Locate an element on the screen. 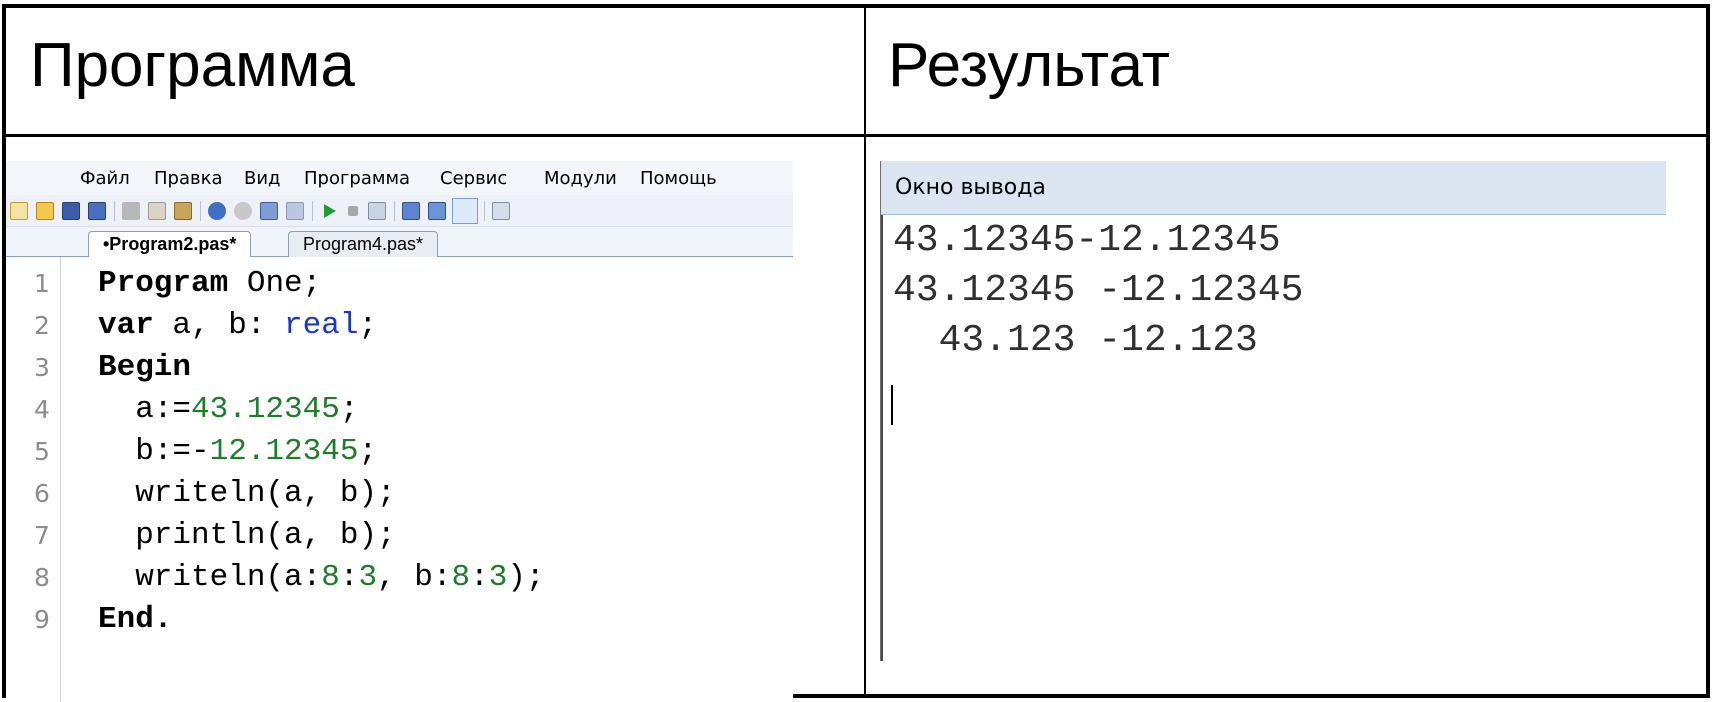 The width and height of the screenshot is (1712, 702). code-token: var is located at coordinates (126, 325).